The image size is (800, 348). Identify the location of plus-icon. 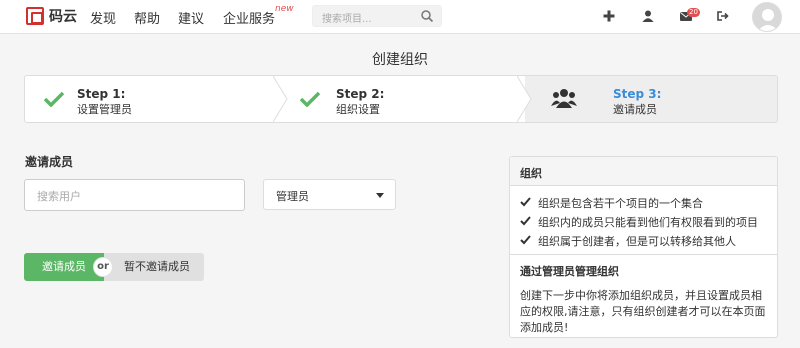
(609, 16).